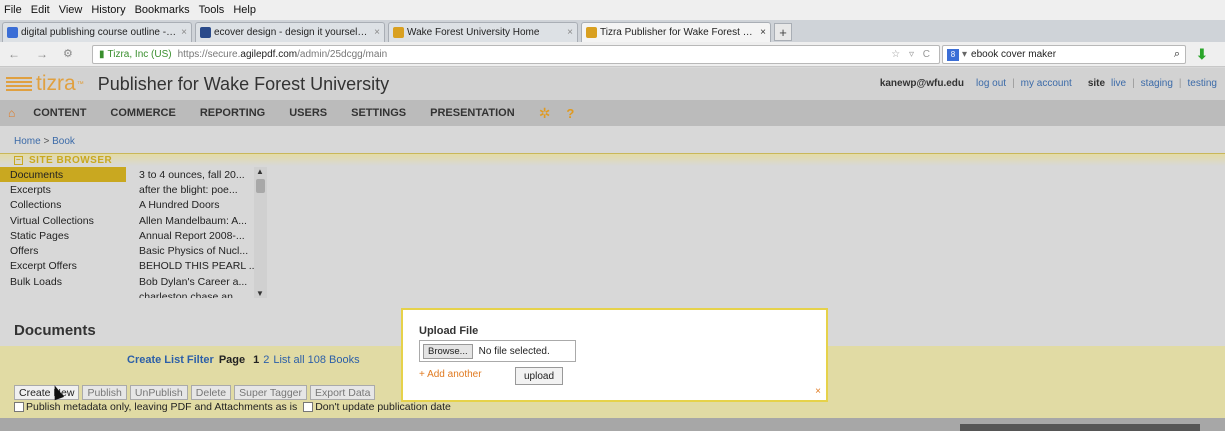 The image size is (1225, 431). Describe the element at coordinates (14, 54) in the screenshot. I see `back-arrow-icon: ←` at that location.